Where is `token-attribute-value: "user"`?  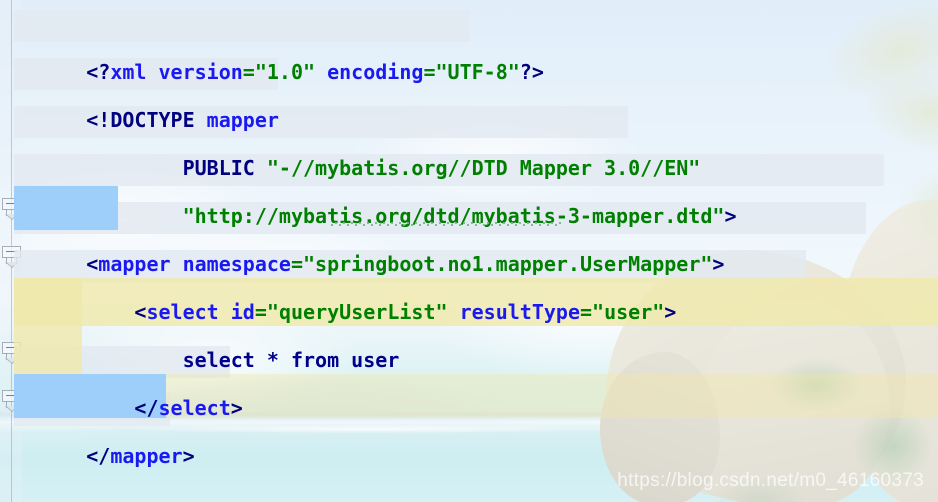
token-attribute-value: "user" is located at coordinates (628, 312).